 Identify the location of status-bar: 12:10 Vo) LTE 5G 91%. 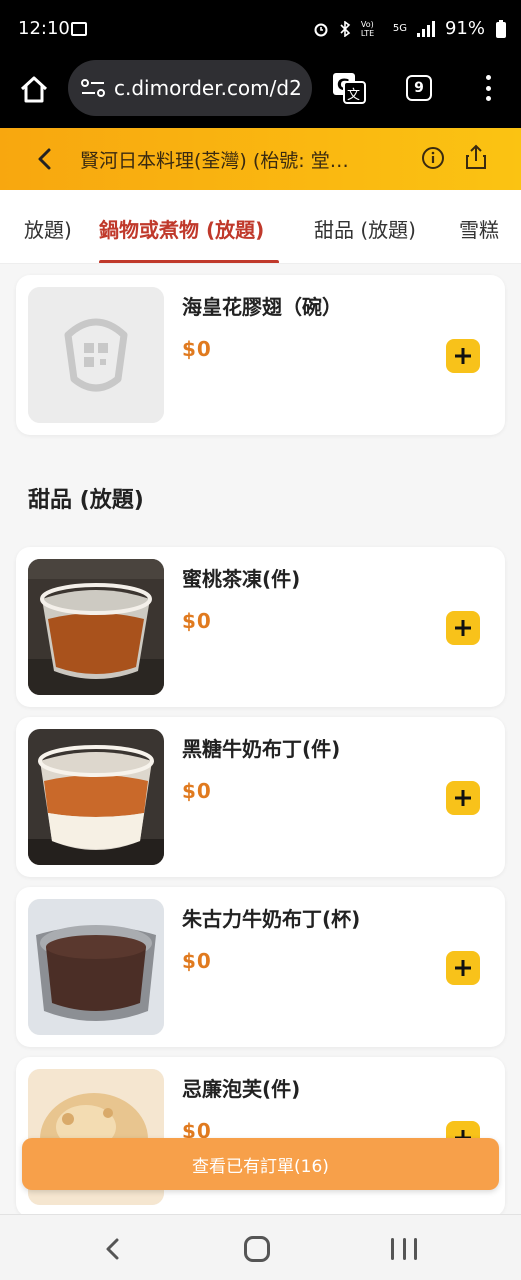
(260, 29).